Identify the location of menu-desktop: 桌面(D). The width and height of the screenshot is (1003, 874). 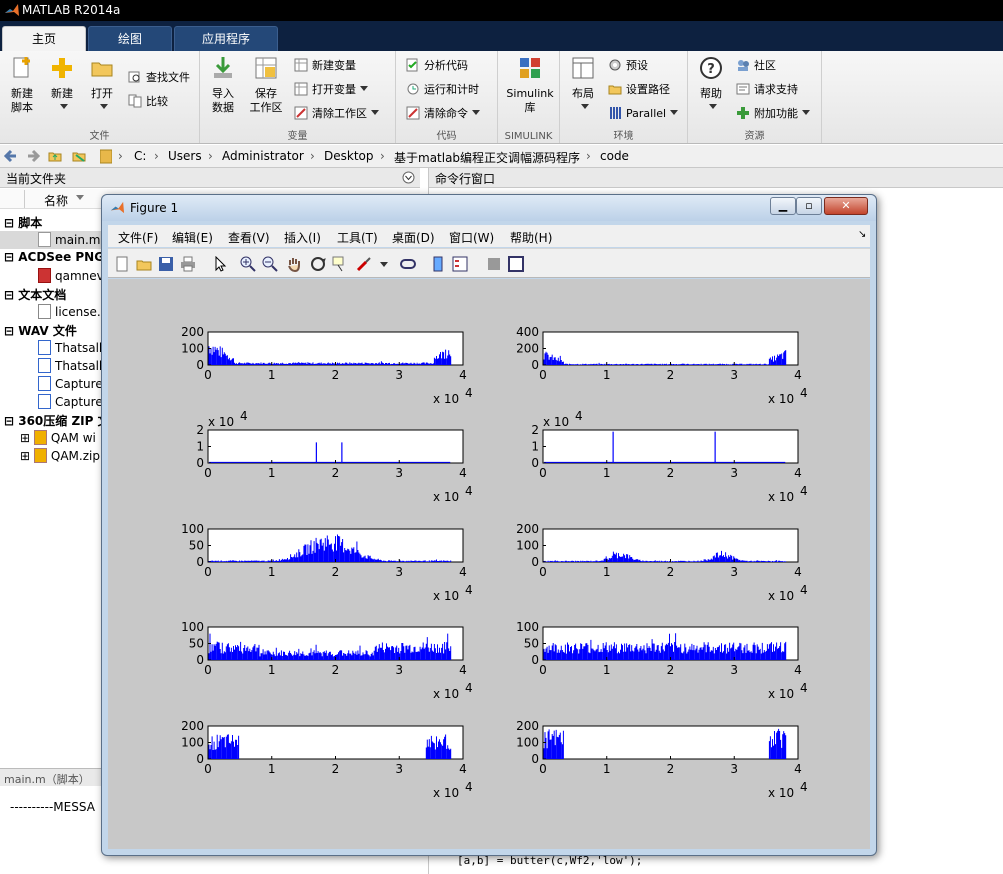
(413, 237).